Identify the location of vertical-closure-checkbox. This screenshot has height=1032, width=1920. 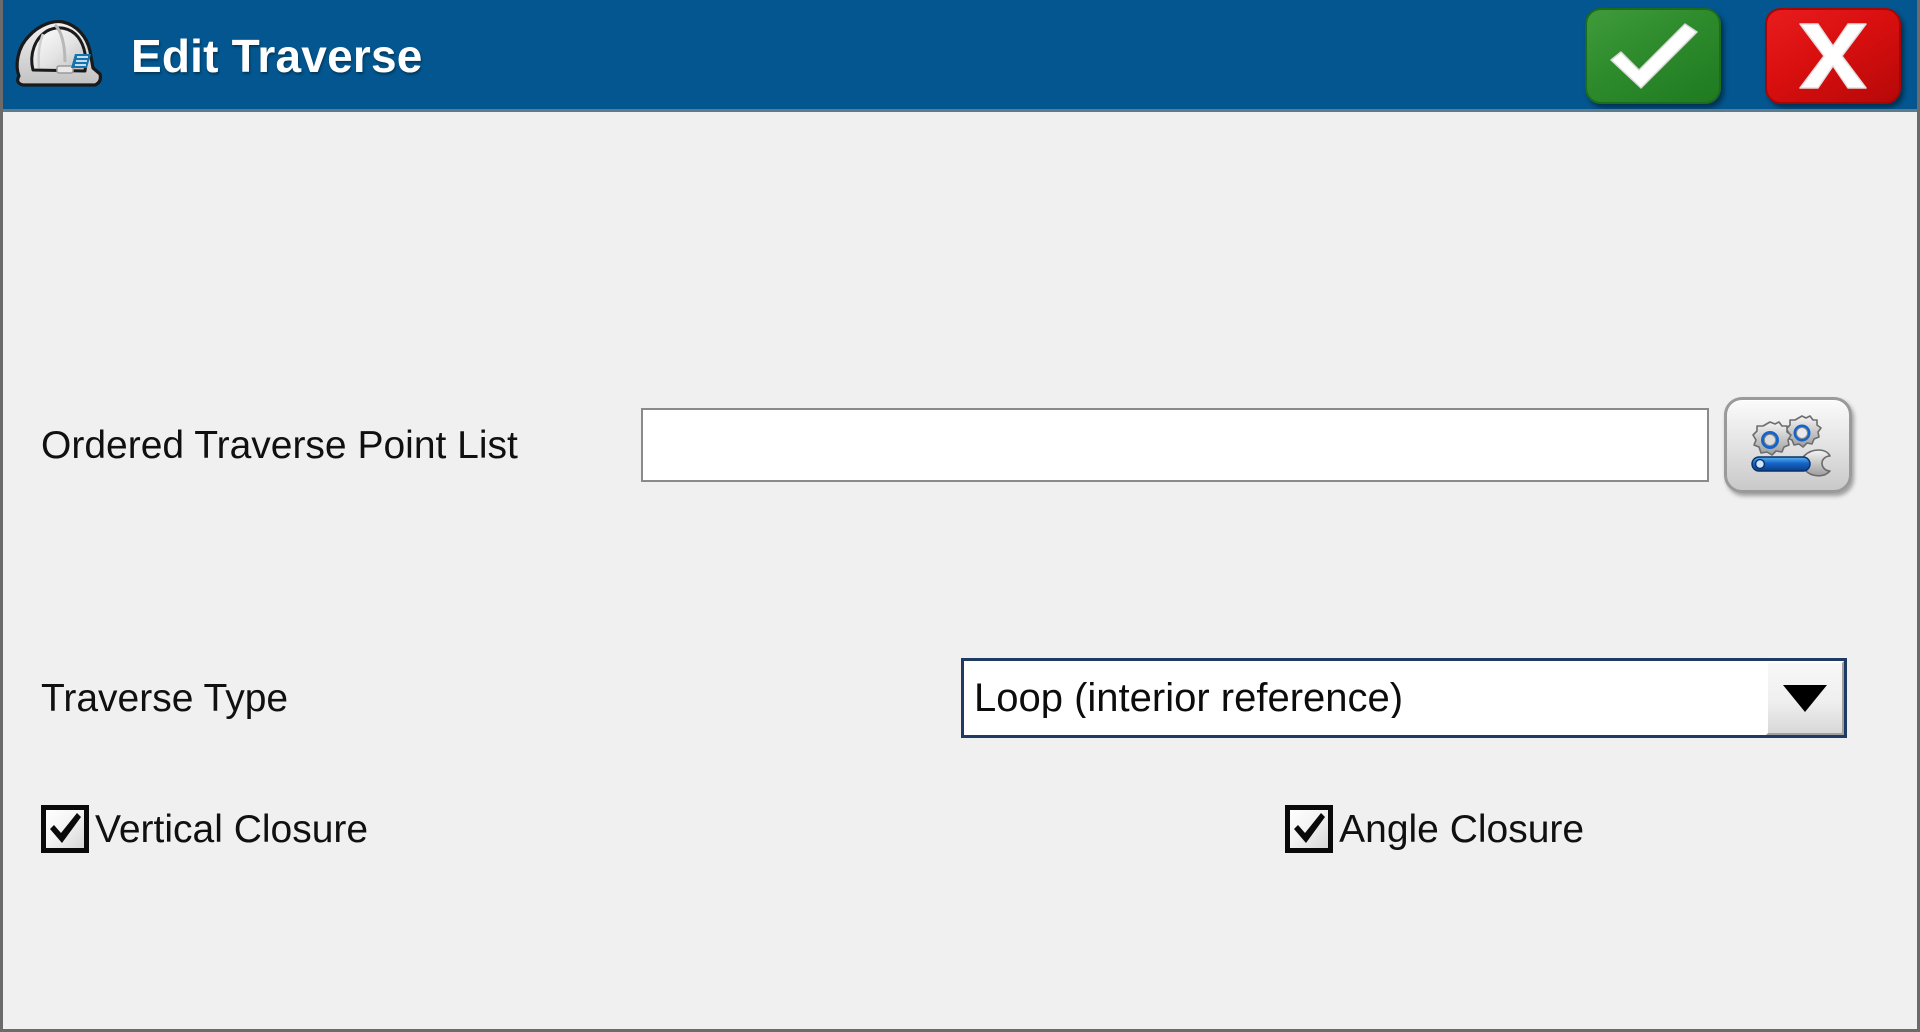
(65, 829).